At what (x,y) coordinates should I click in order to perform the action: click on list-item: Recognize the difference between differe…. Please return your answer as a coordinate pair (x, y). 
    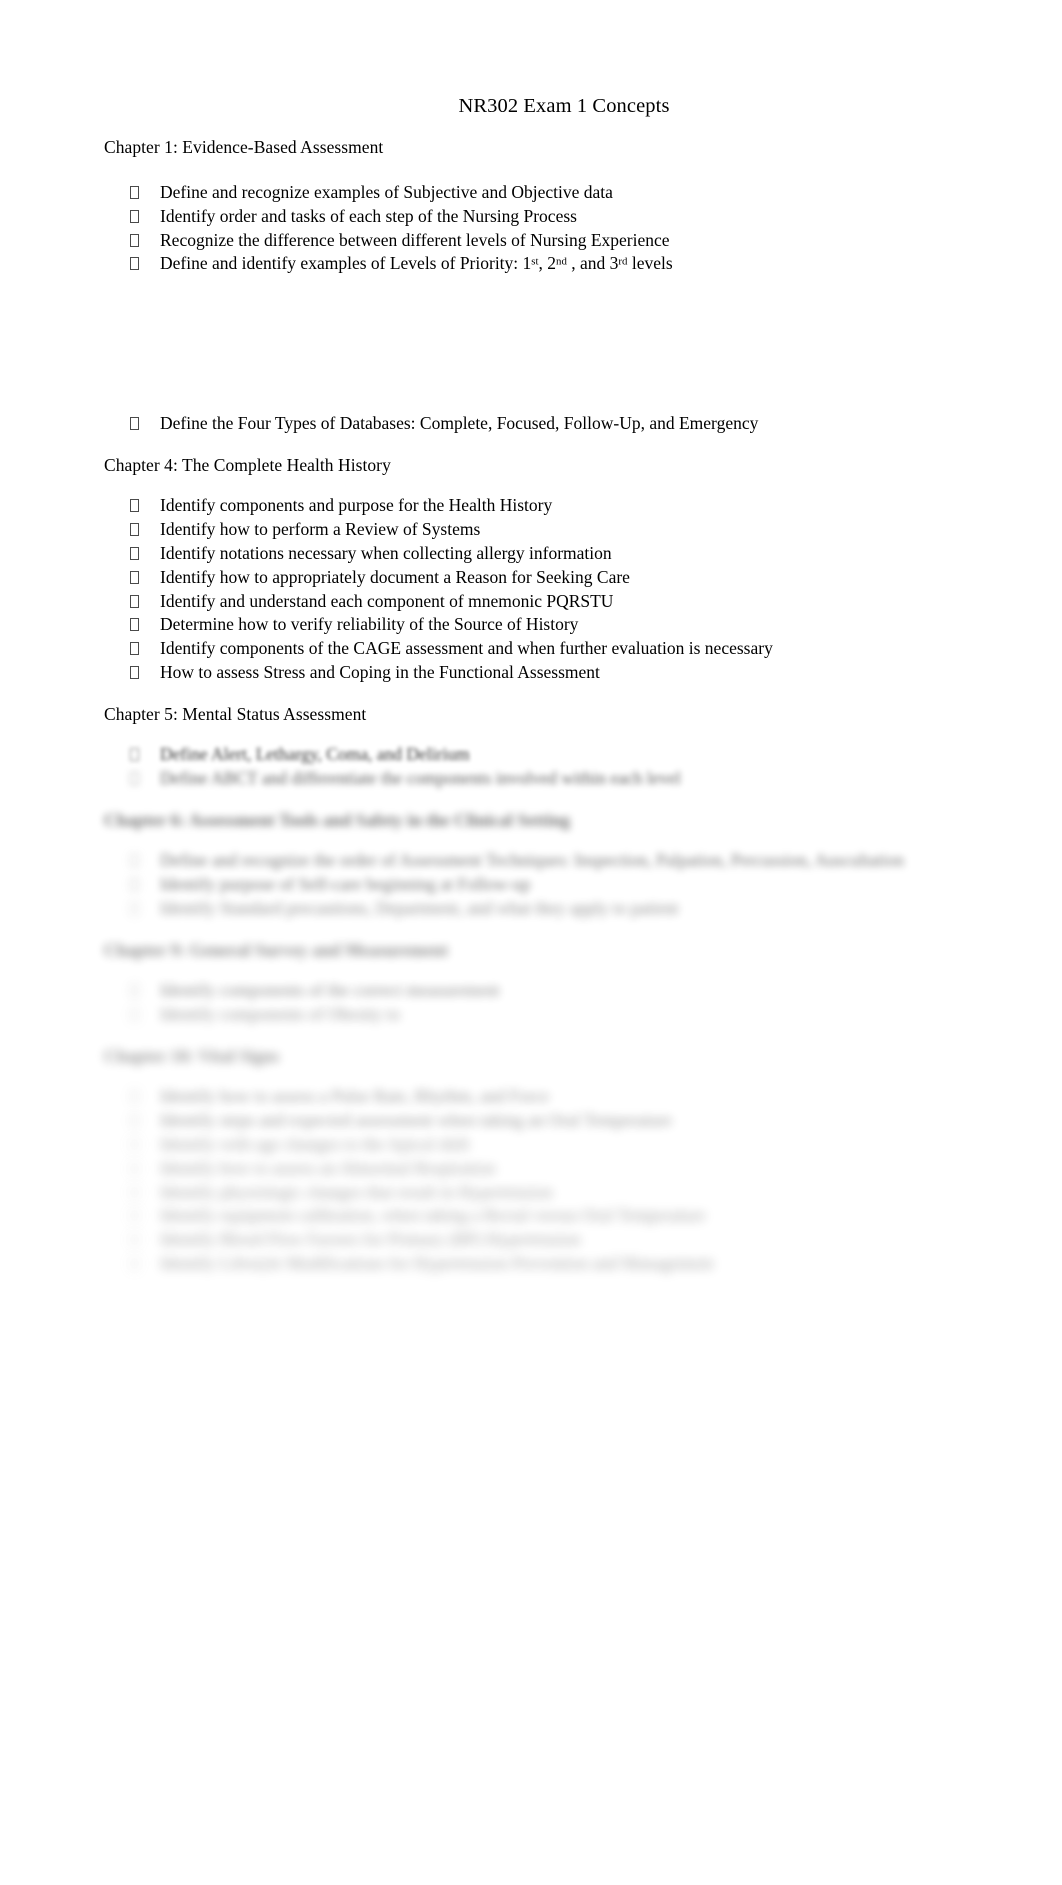
    Looking at the image, I should click on (499, 242).